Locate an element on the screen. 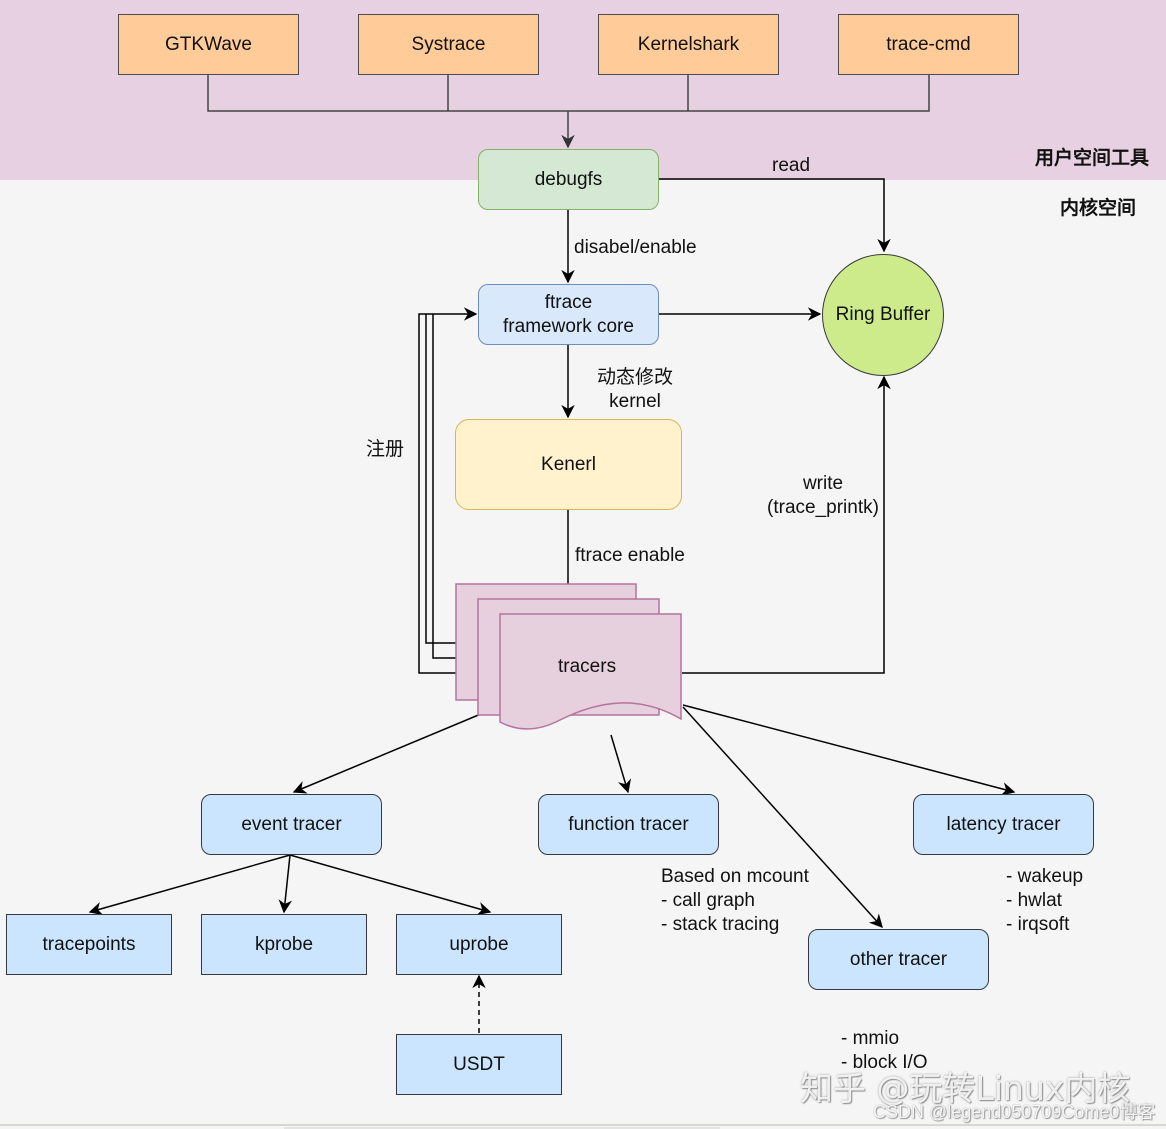 This screenshot has height=1129, width=1166. note-line: - mmio is located at coordinates (870, 1038).